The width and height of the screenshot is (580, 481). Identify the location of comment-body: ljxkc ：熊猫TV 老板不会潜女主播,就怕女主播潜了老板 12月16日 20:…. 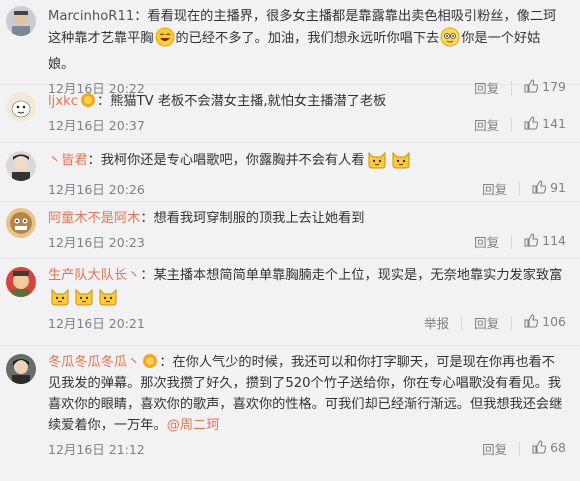
(307, 110).